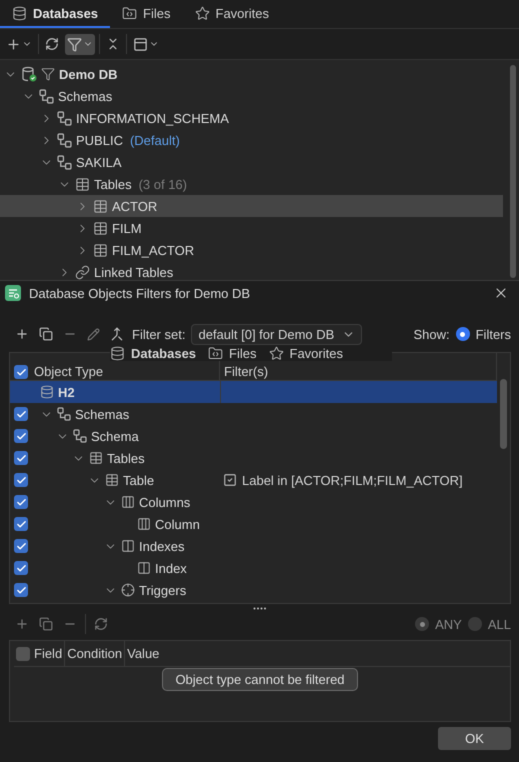 This screenshot has height=762, width=519. I want to click on tree-row: Table Label in [ACTOR;FILM;FILM_ACTOR], so click(253, 480).